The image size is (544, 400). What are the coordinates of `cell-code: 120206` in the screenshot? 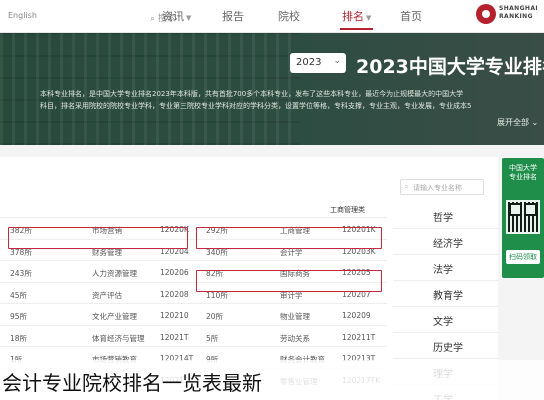 It's located at (174, 272).